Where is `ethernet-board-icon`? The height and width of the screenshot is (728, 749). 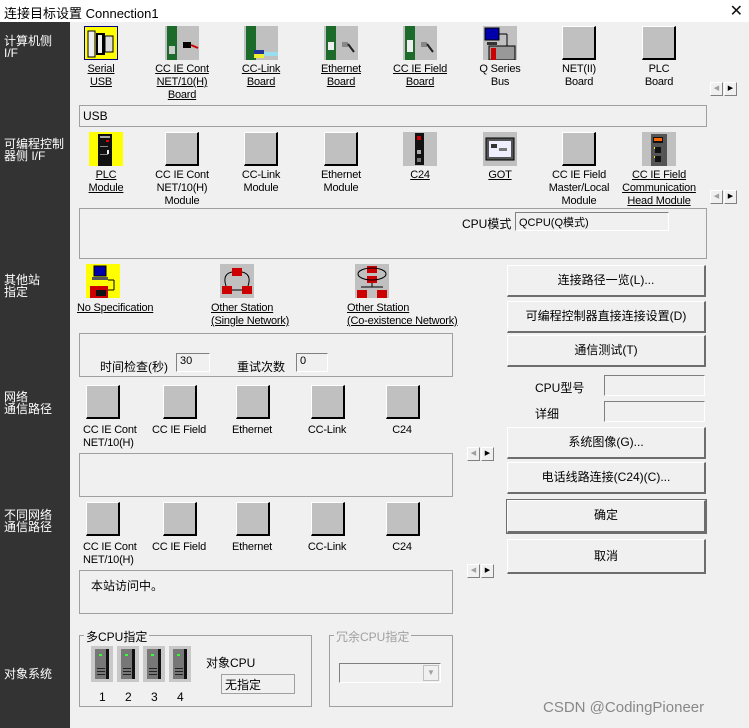 ethernet-board-icon is located at coordinates (341, 43).